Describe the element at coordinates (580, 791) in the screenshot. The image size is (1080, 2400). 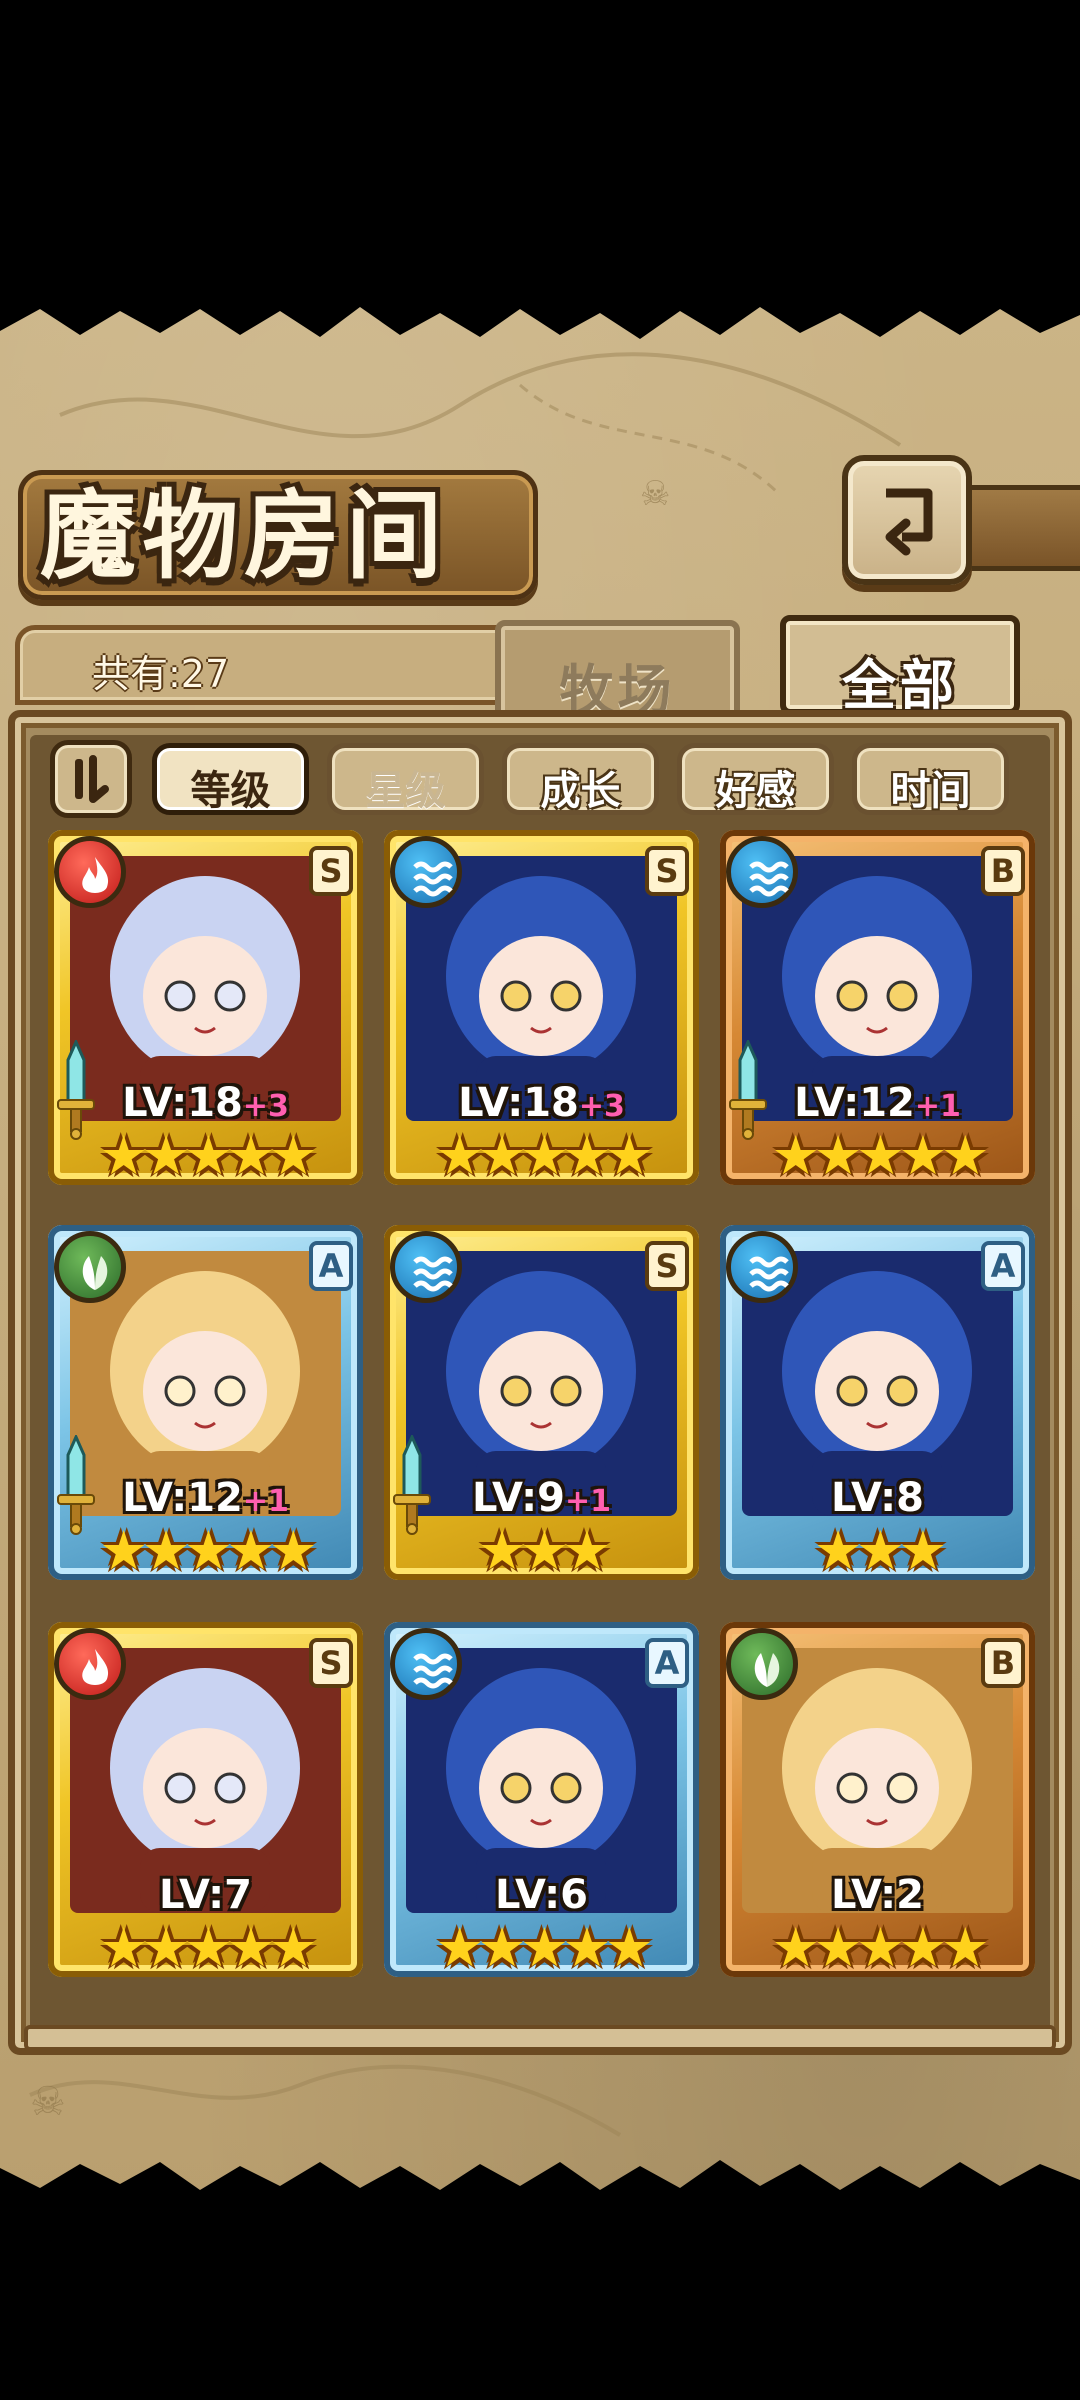
I see `sort-button-label: 成长` at that location.